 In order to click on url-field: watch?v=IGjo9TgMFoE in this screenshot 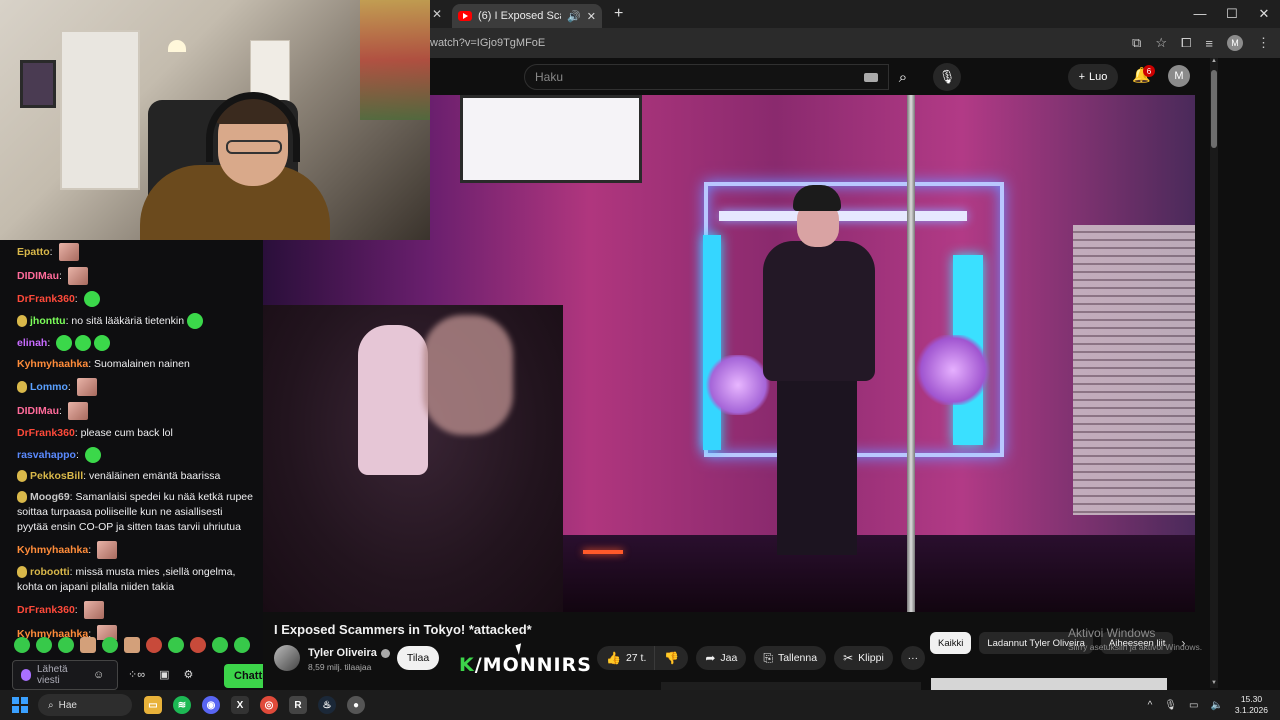, I will do `click(781, 43)`.